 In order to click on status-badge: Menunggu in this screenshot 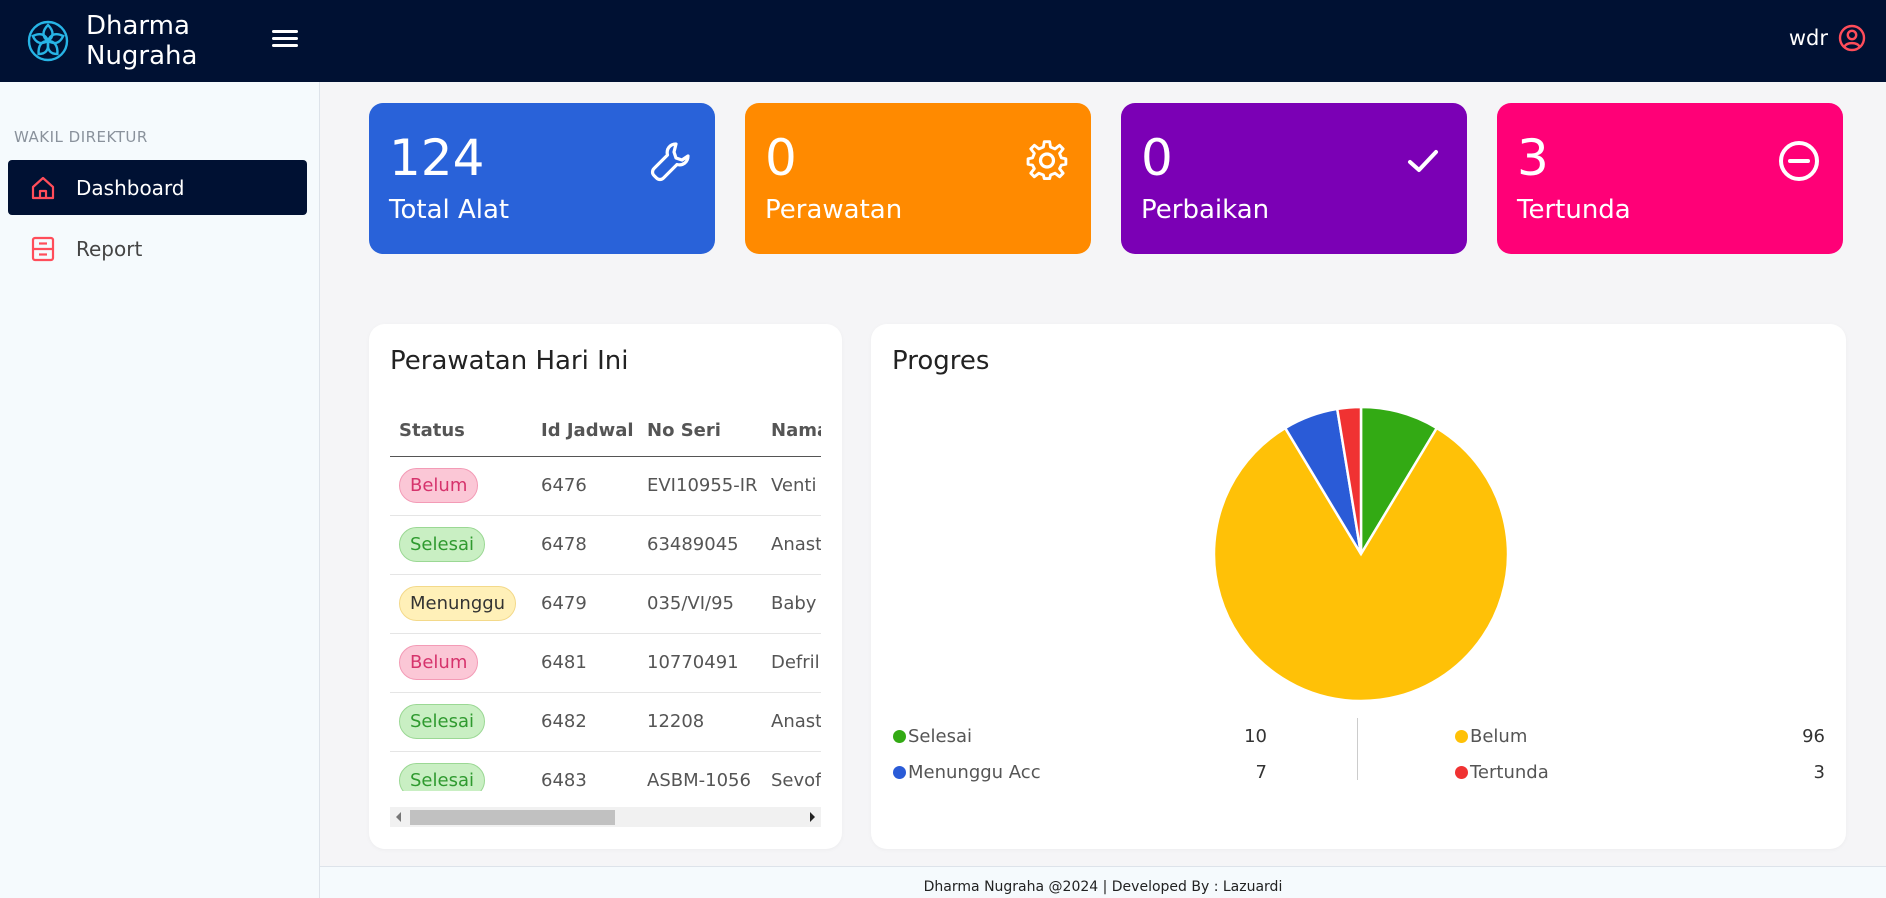, I will do `click(458, 603)`.